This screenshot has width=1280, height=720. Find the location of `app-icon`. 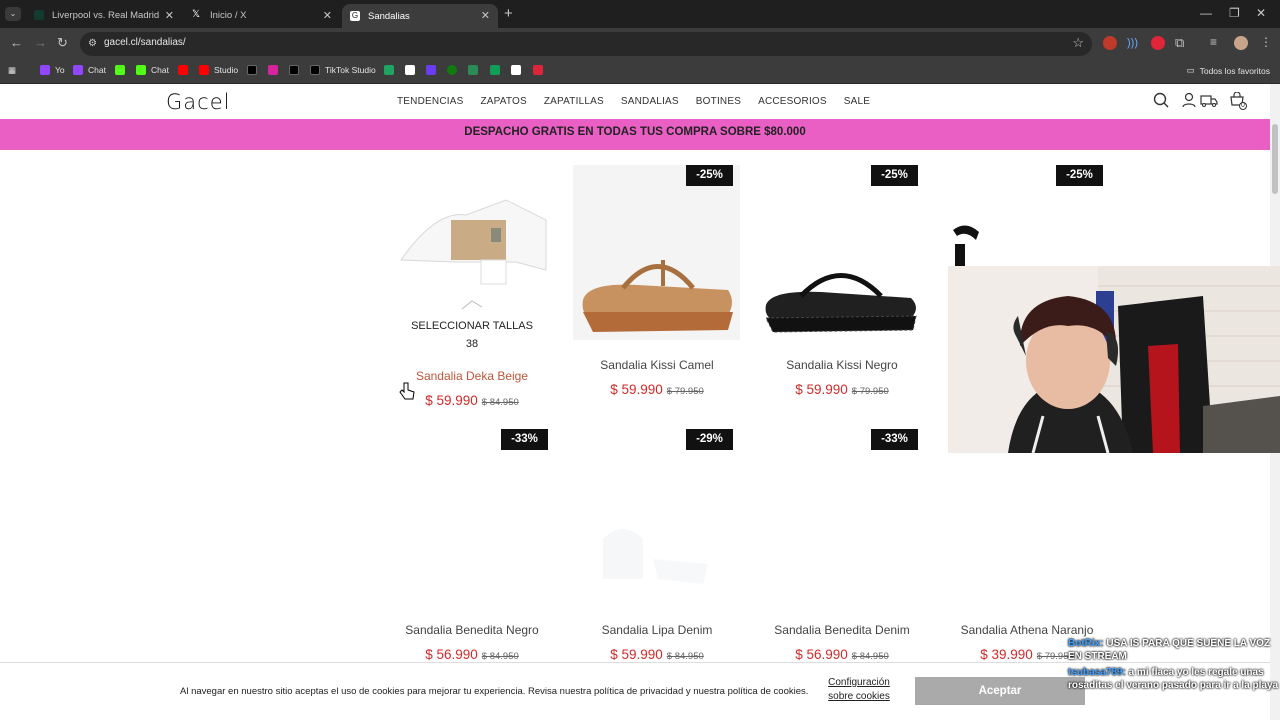

app-icon is located at coordinates (473, 70).